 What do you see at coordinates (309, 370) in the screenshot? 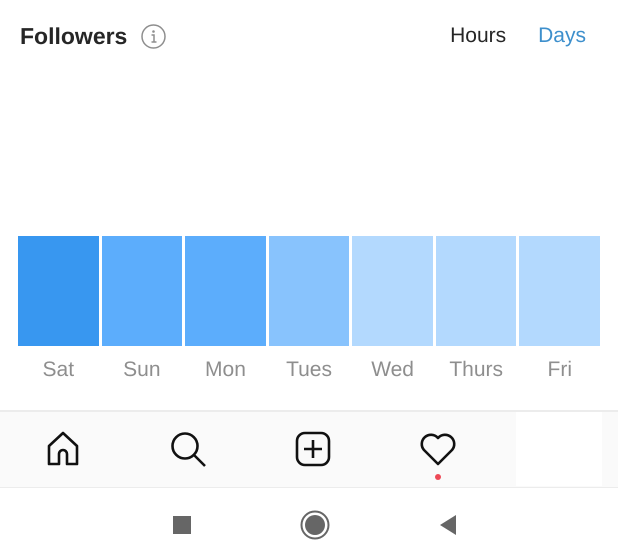
I see `day-label: Tues` at bounding box center [309, 370].